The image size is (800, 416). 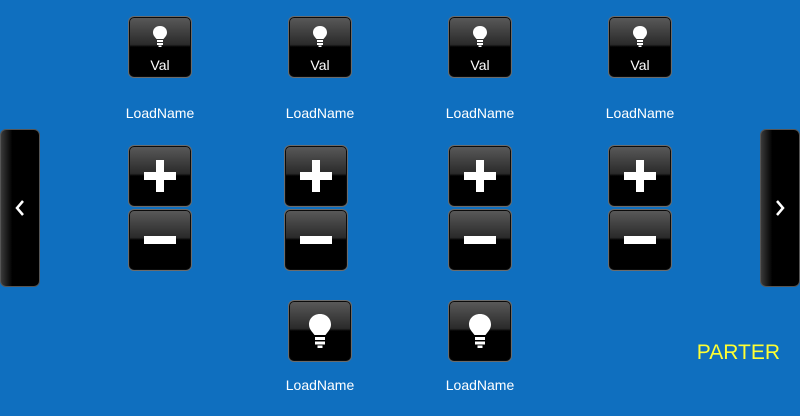 What do you see at coordinates (160, 113) in the screenshot?
I see `load-name-1: LoadName` at bounding box center [160, 113].